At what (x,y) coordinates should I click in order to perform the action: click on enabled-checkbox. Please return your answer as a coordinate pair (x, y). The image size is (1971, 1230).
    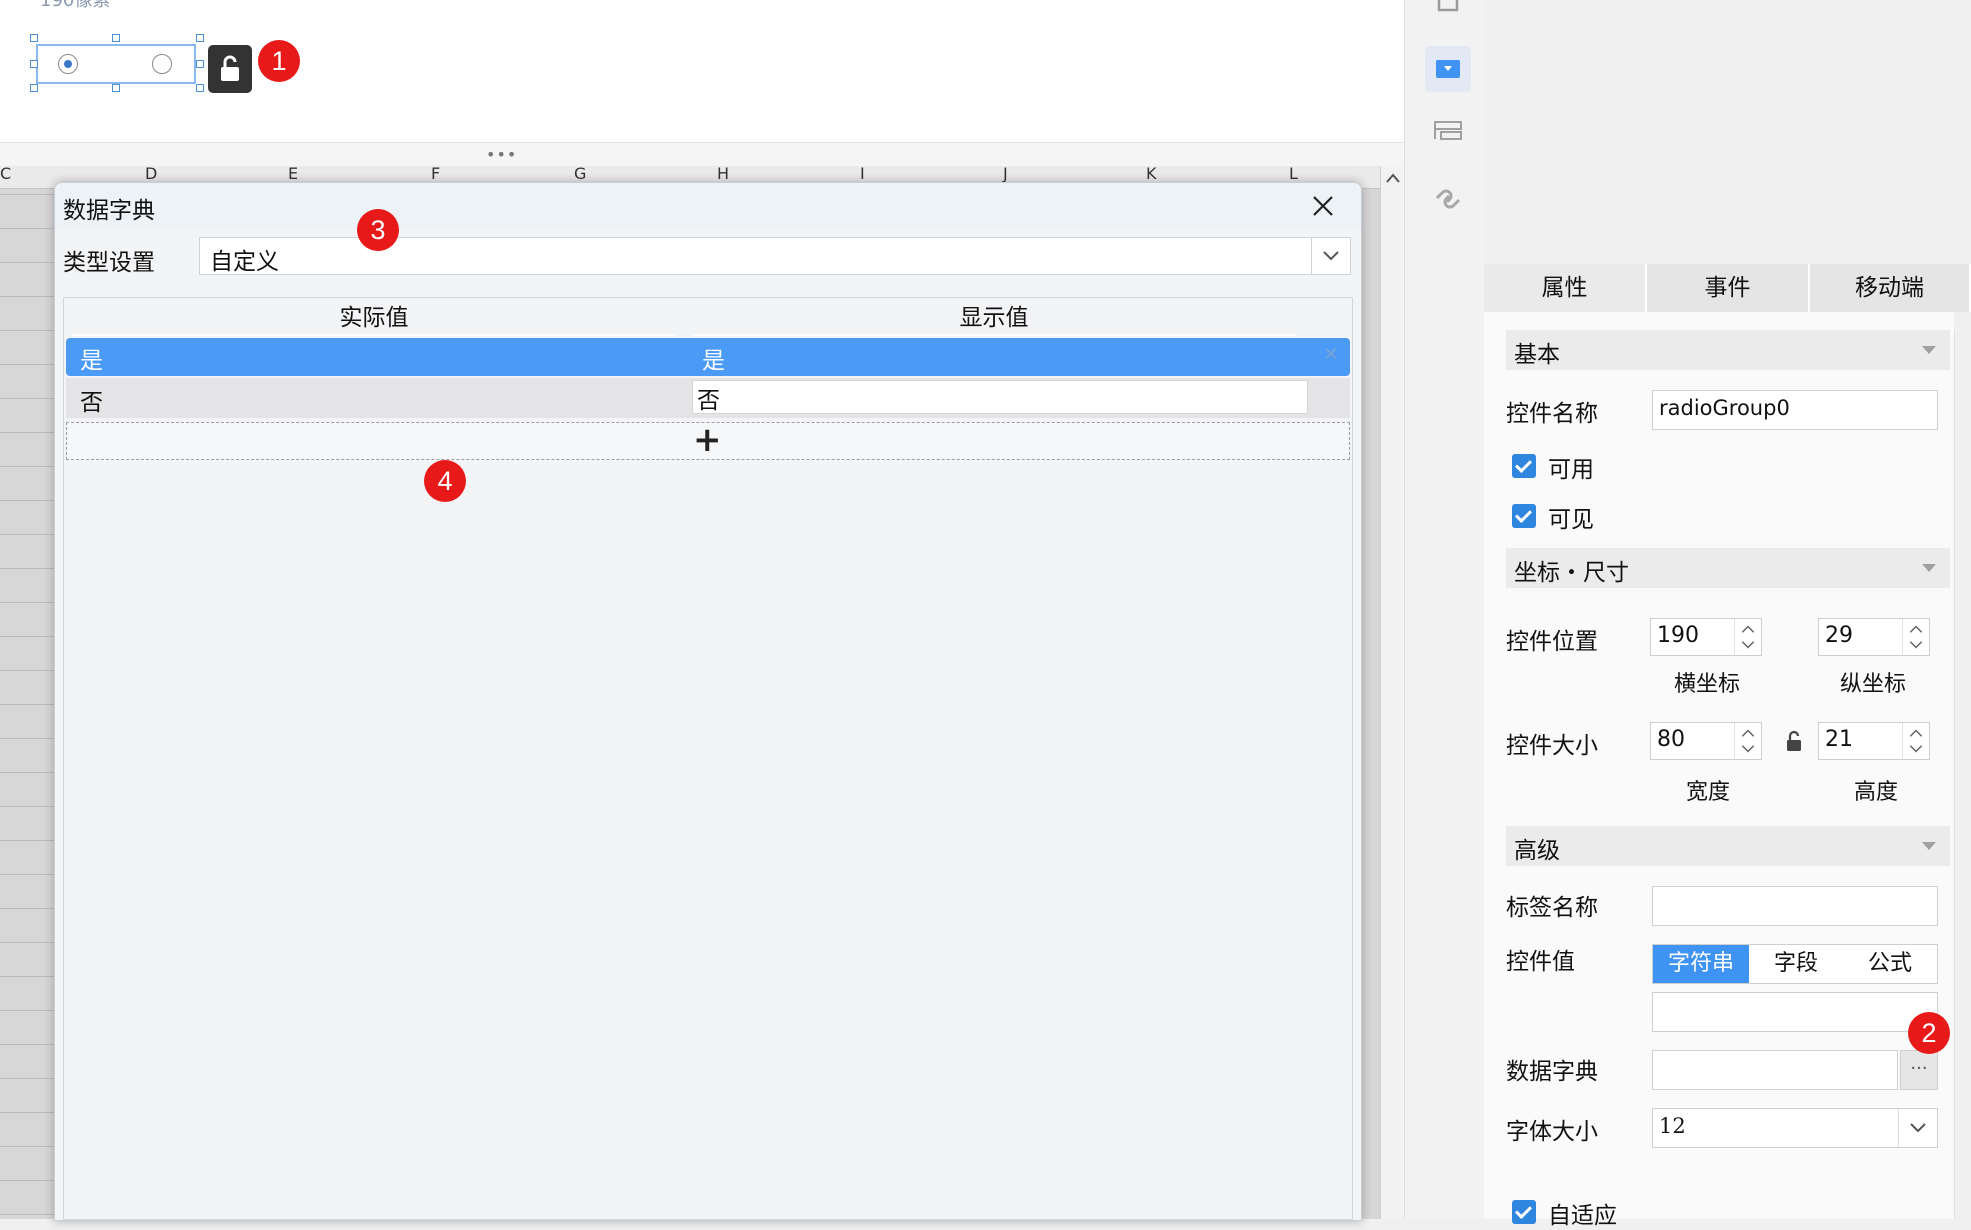
    Looking at the image, I should click on (1524, 466).